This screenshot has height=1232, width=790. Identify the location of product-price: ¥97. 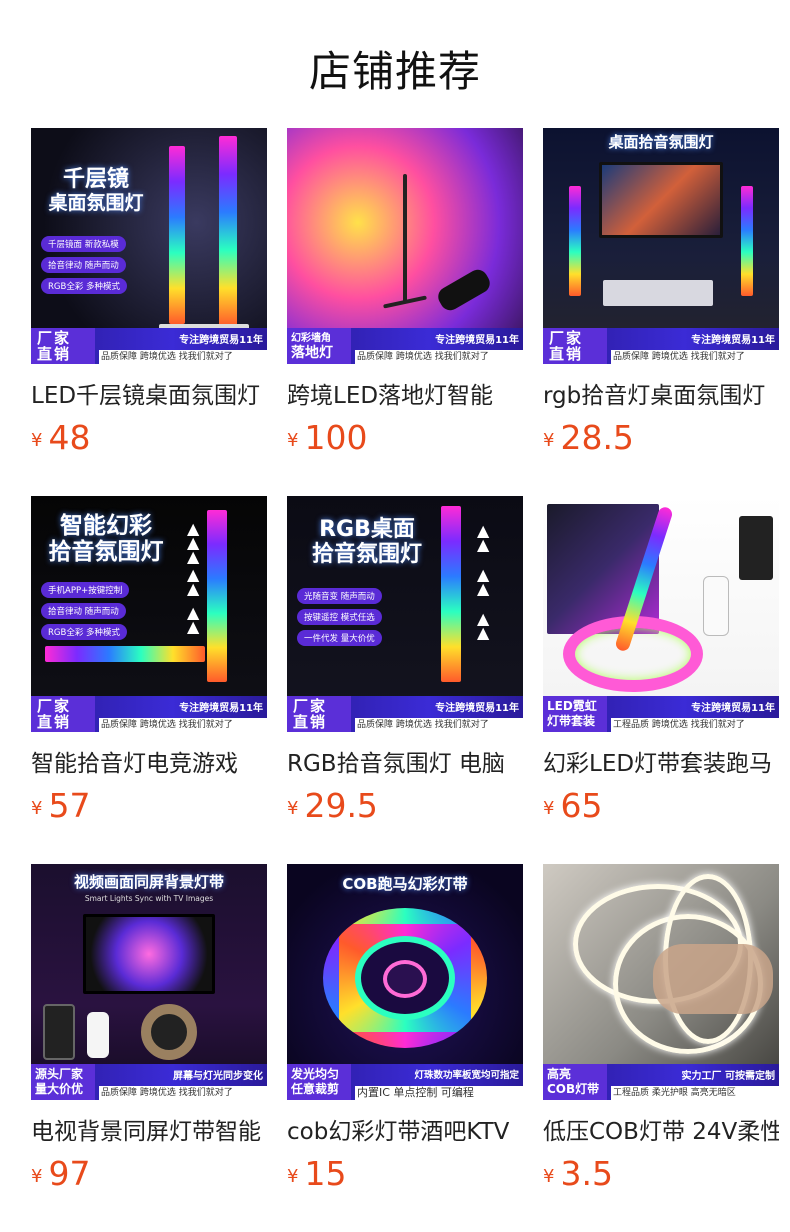
(60, 1173).